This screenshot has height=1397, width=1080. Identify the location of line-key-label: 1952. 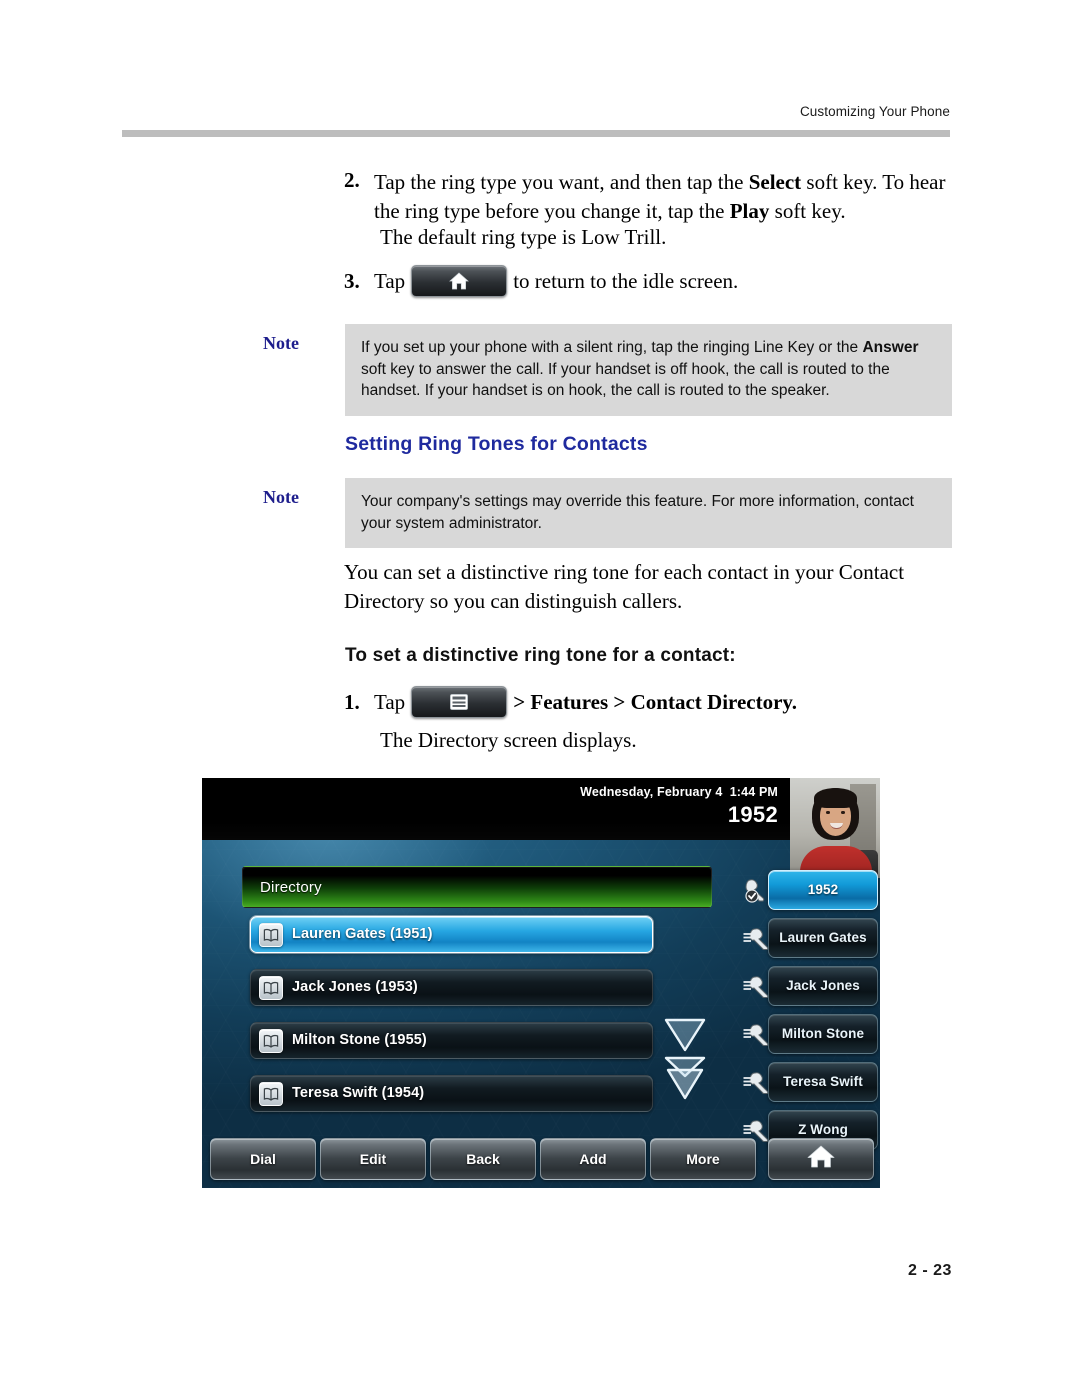
(823, 889).